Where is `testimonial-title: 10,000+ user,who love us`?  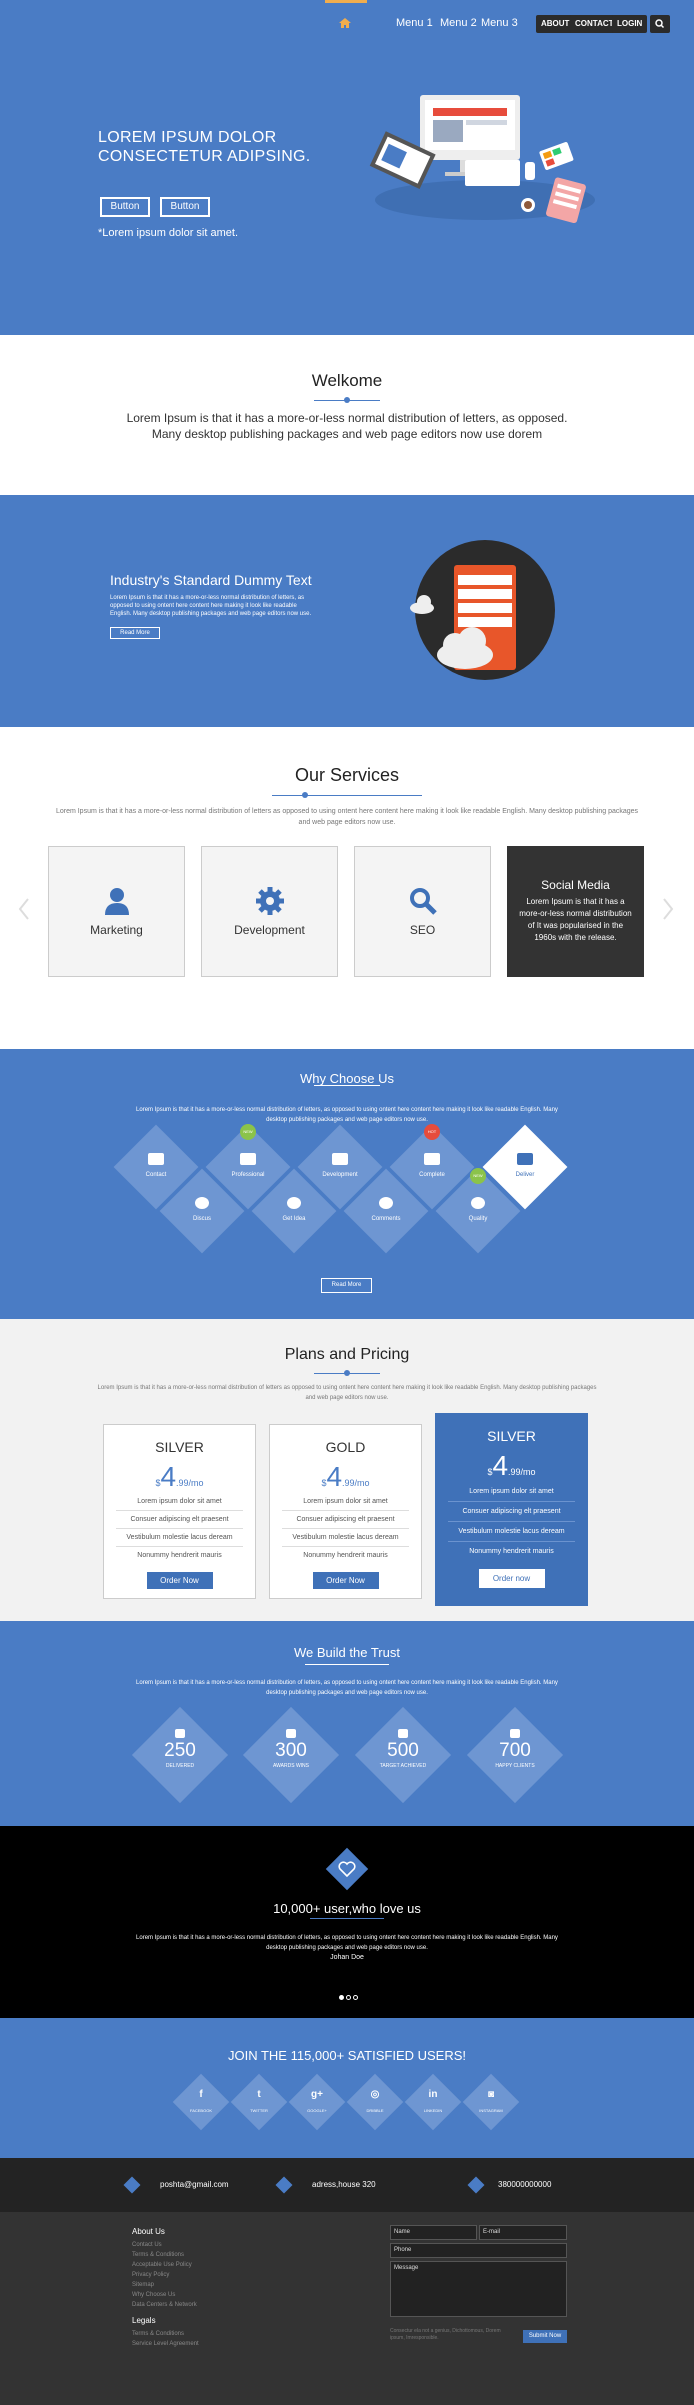 testimonial-title: 10,000+ user,who love us is located at coordinates (347, 1908).